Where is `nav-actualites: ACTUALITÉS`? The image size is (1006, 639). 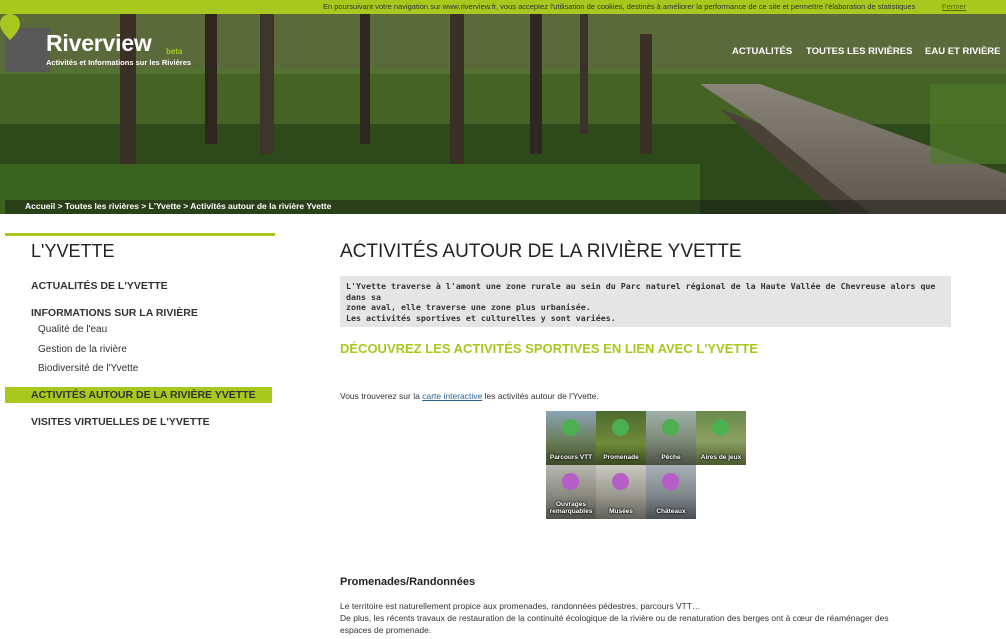
nav-actualites: ACTUALITÉS is located at coordinates (762, 51).